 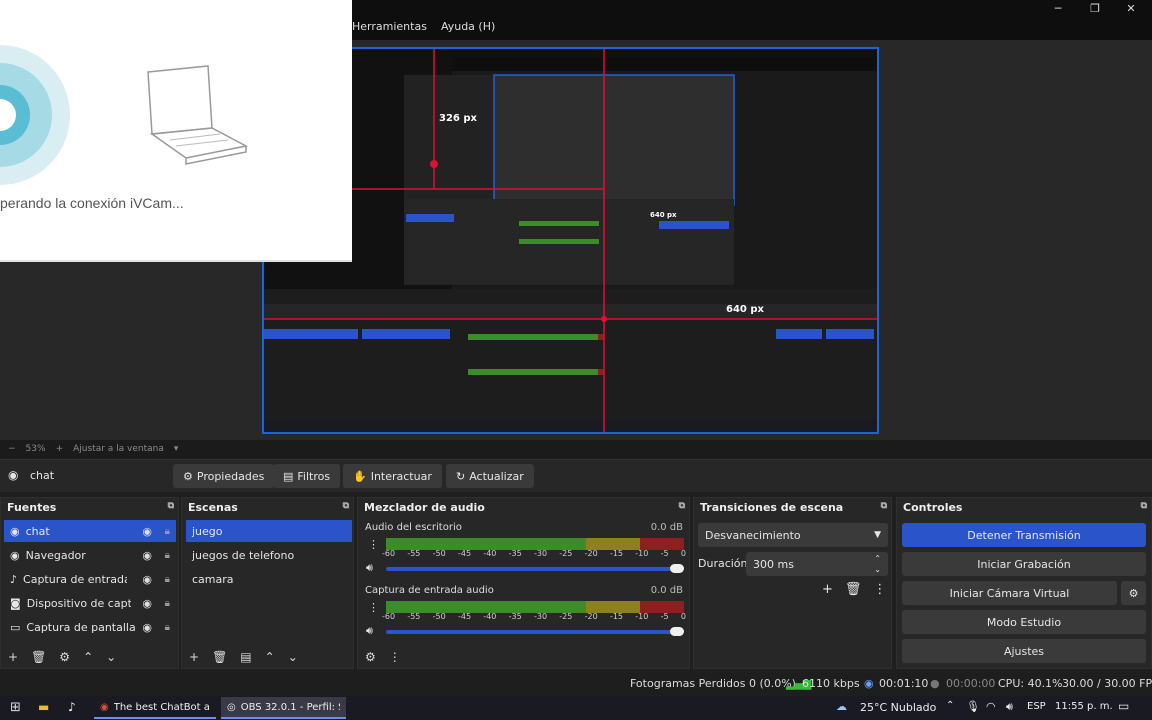 What do you see at coordinates (817, 564) in the screenshot?
I see `duration-input: 300 ms ⌃ ⌄` at bounding box center [817, 564].